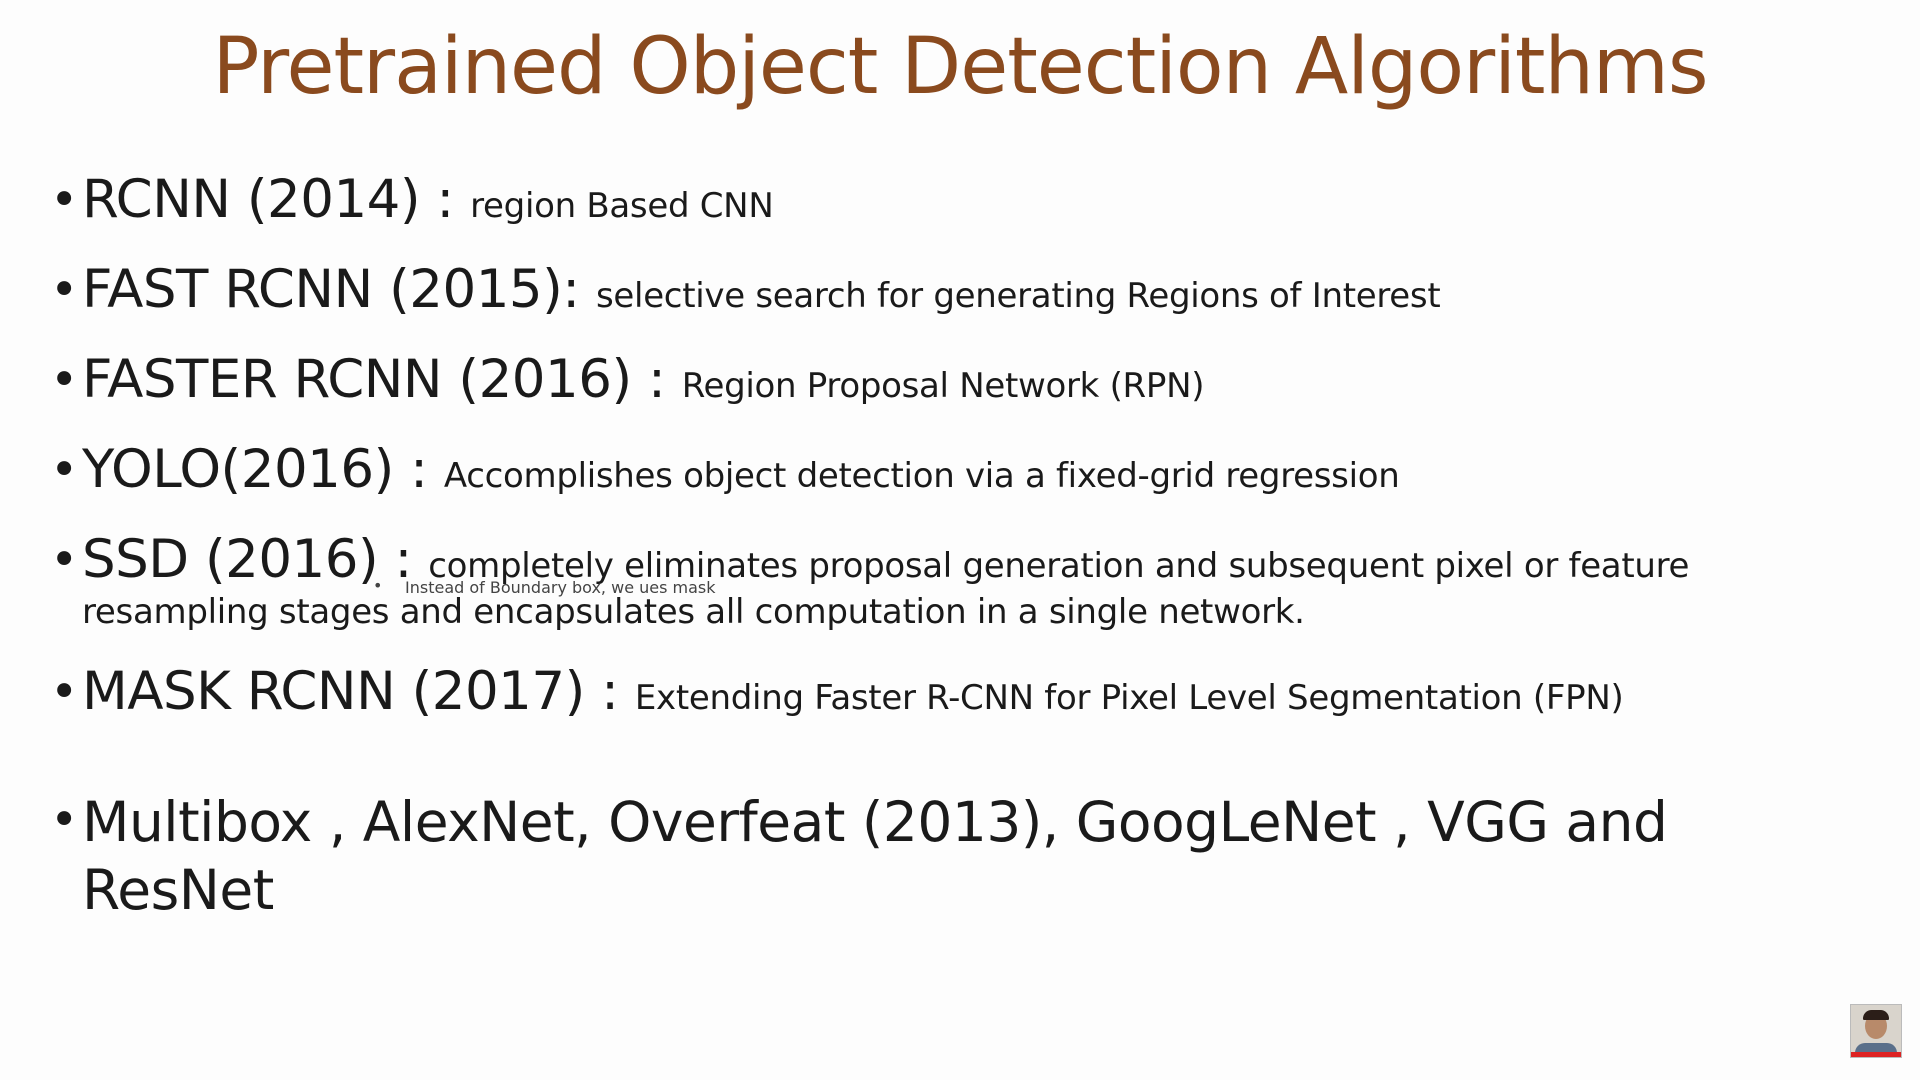  Describe the element at coordinates (339, 289) in the screenshot. I see `item-heading: FAST RCNN (2015):` at that location.